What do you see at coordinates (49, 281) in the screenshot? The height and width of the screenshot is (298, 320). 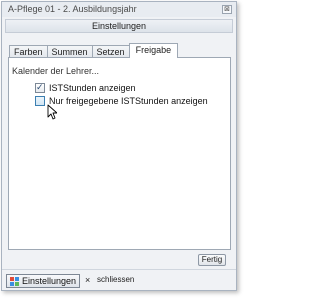 I see `einstellungen-label: Einstellungen` at bounding box center [49, 281].